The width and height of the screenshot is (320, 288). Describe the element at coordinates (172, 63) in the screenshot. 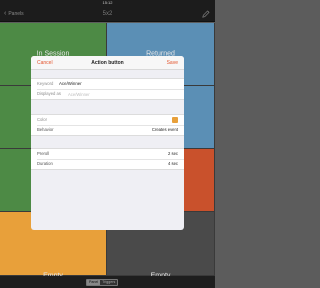

I see `save-button: Save` at that location.